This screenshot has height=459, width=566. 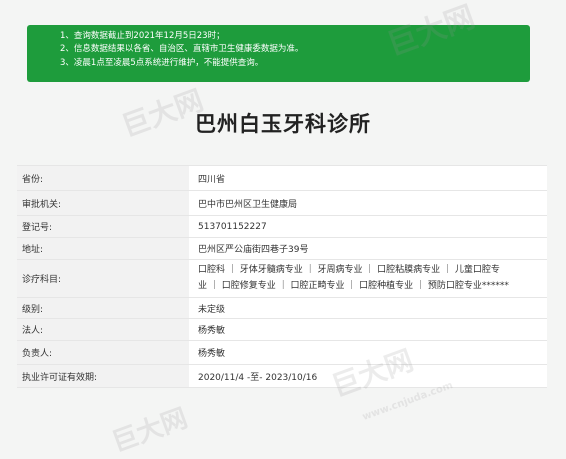 I want to click on row-label: 地址:, so click(x=103, y=248).